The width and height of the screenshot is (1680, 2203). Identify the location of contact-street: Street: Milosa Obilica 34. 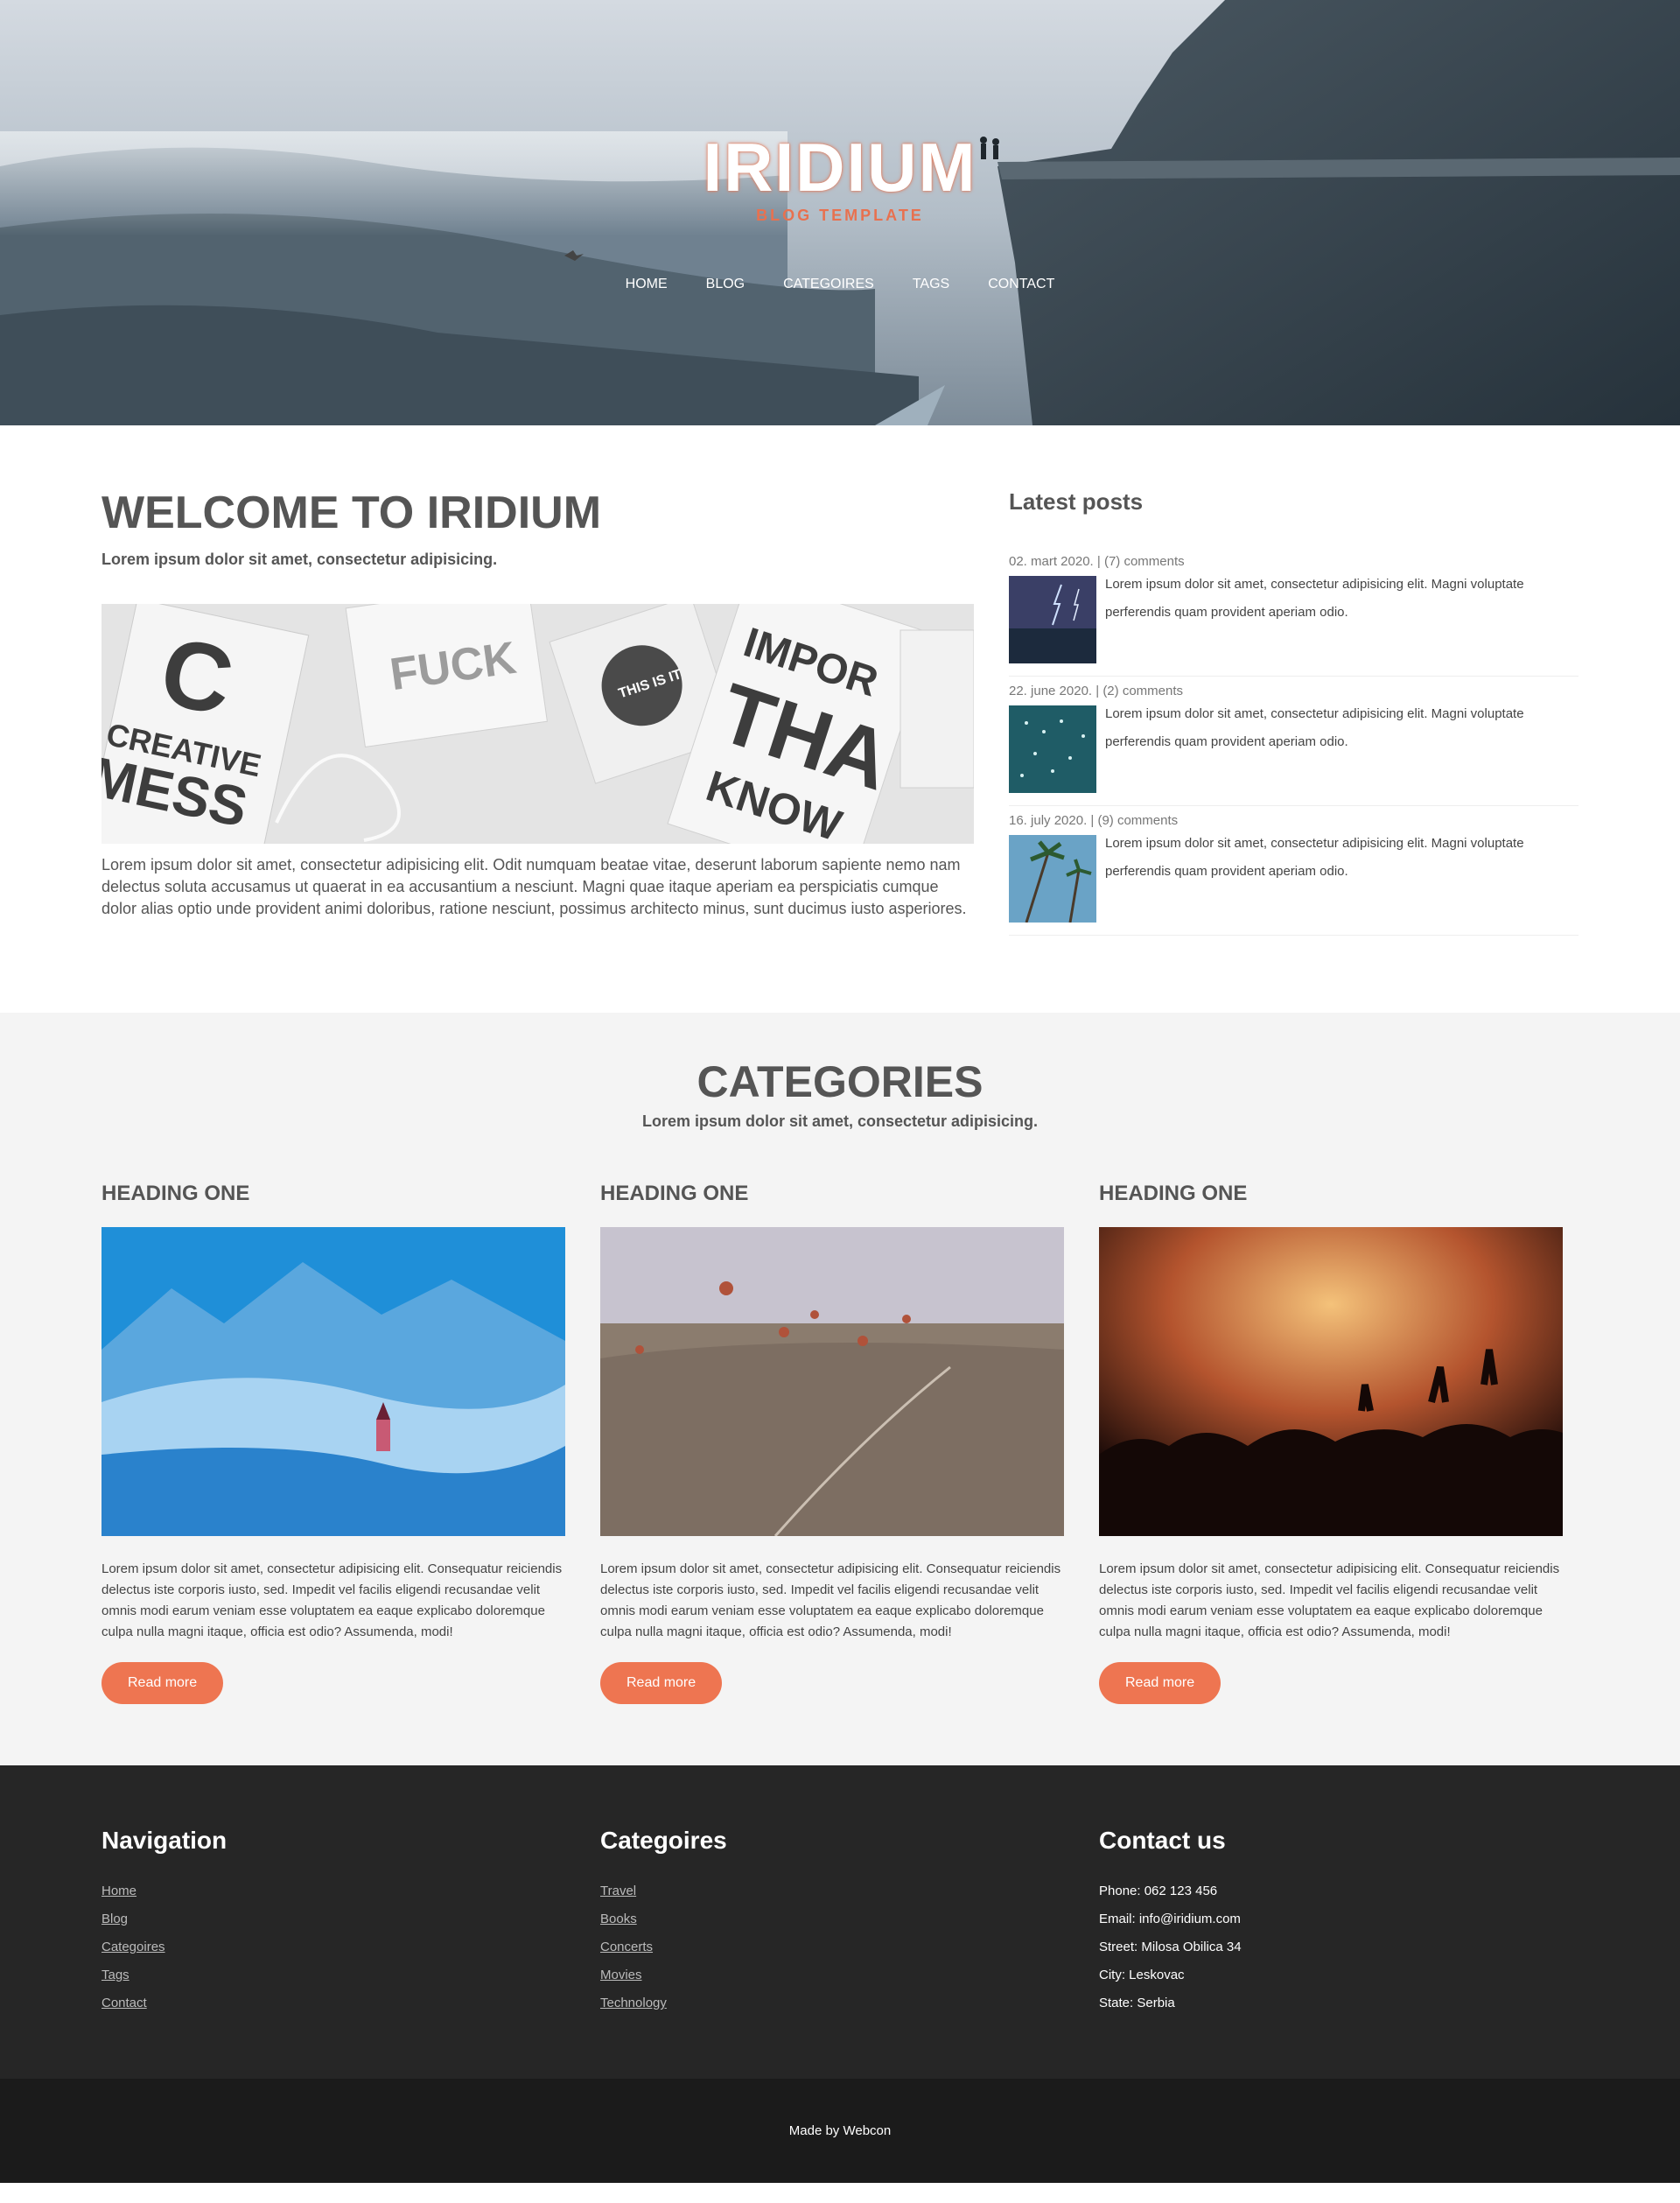
(1170, 1947).